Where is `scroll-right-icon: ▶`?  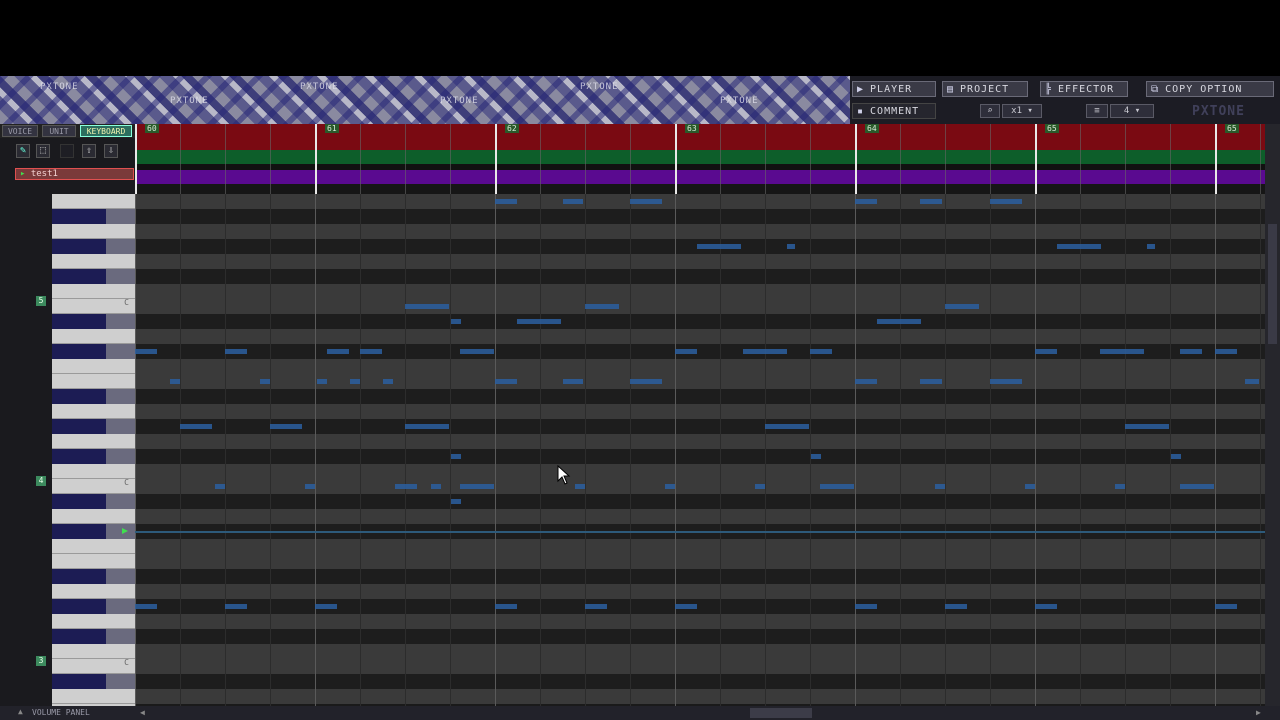 scroll-right-icon: ▶ is located at coordinates (1258, 712).